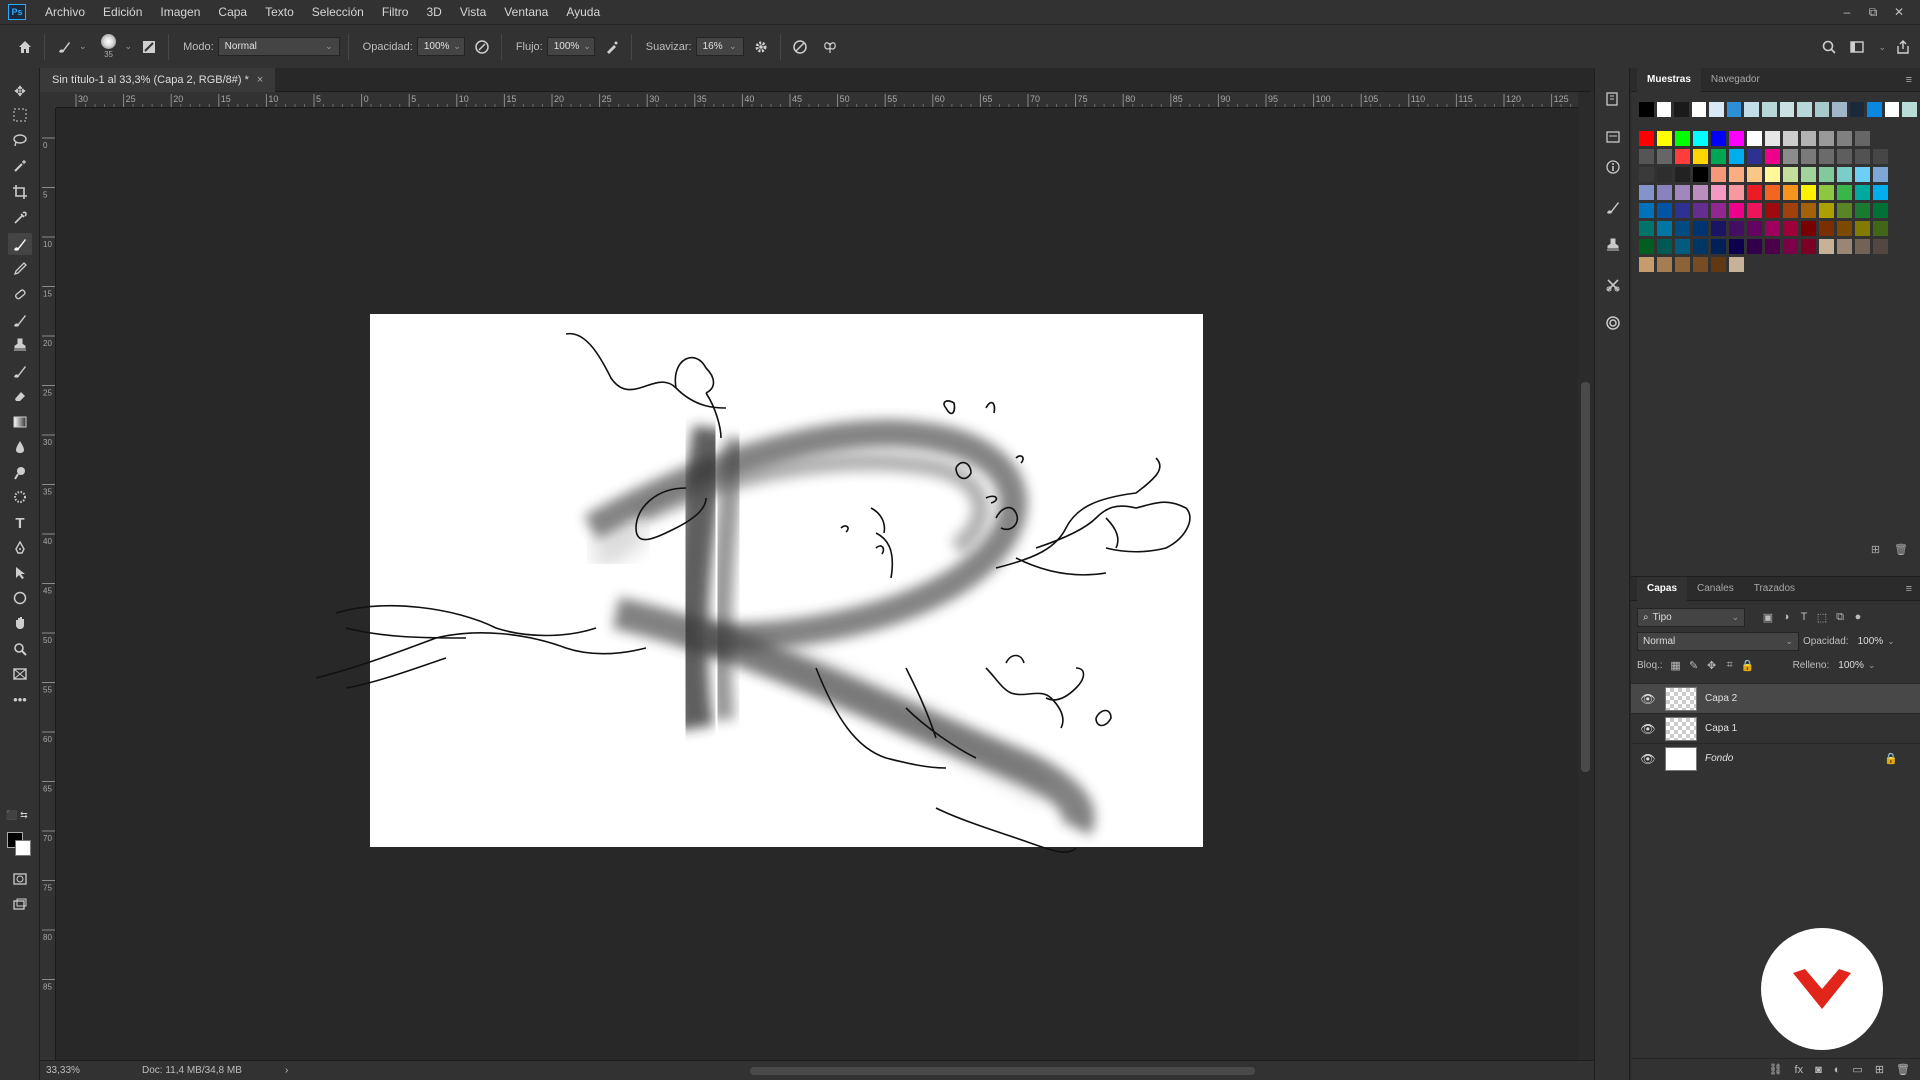 Image resolution: width=1920 pixels, height=1080 pixels. I want to click on history-panel-icon, so click(1613, 99).